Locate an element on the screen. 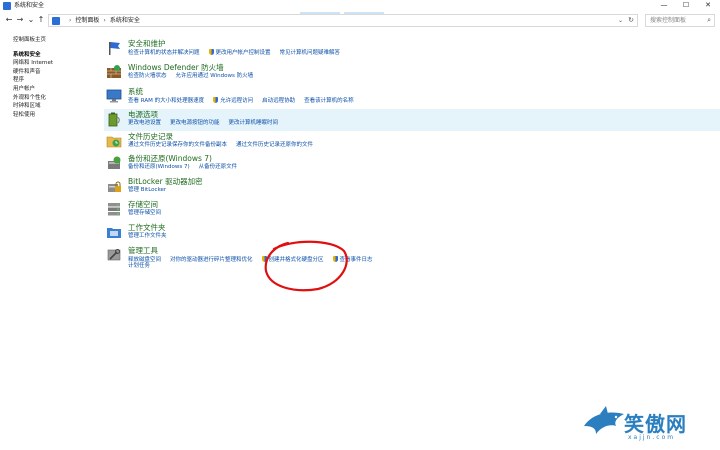 Image resolution: width=720 pixels, height=450 pixels. link-sleep-time: 更改计算机睡眠时间 is located at coordinates (254, 123).